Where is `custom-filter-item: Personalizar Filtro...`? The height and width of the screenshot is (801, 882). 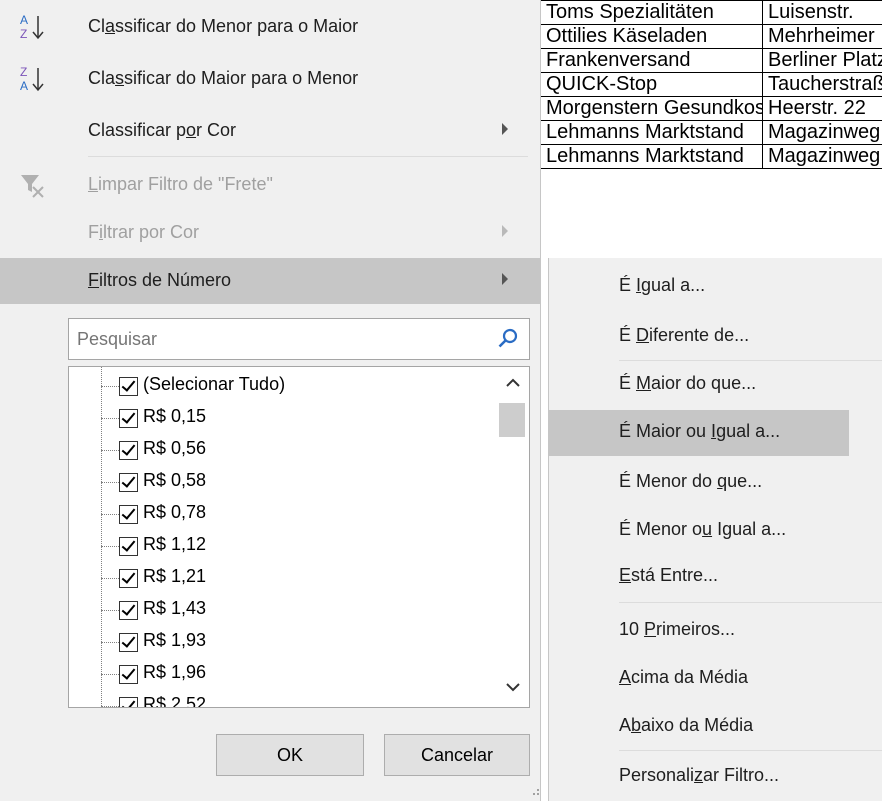 custom-filter-item: Personalizar Filtro... is located at coordinates (715, 777).